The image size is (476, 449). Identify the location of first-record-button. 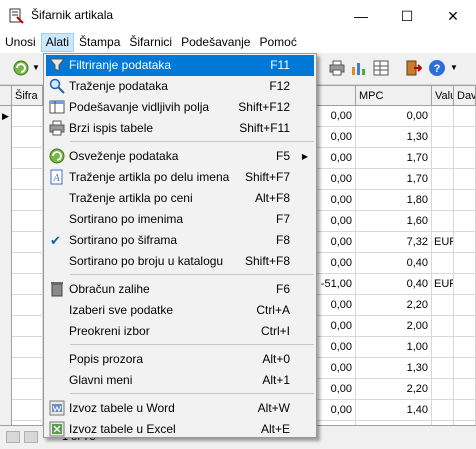
(13, 437).